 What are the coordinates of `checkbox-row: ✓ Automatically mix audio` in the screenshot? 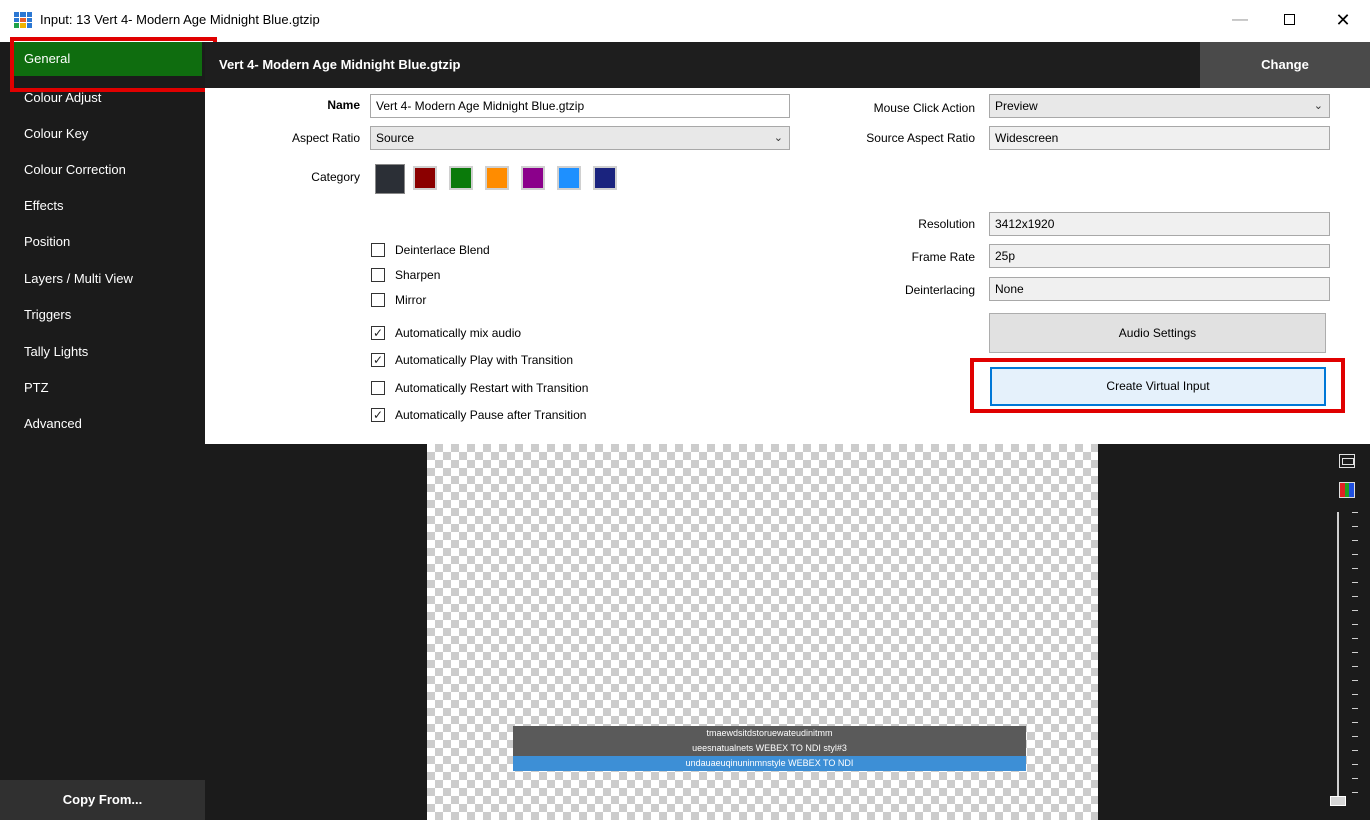 It's located at (501, 333).